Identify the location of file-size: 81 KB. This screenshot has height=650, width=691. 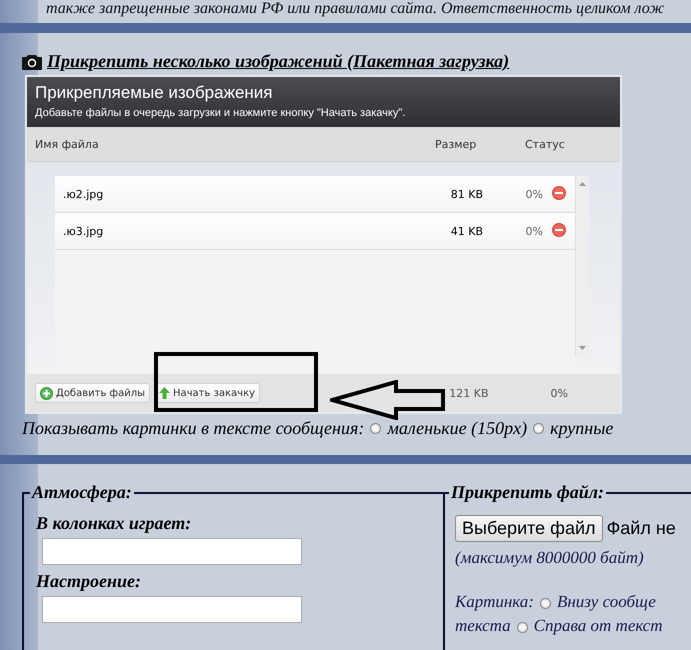
(466, 194).